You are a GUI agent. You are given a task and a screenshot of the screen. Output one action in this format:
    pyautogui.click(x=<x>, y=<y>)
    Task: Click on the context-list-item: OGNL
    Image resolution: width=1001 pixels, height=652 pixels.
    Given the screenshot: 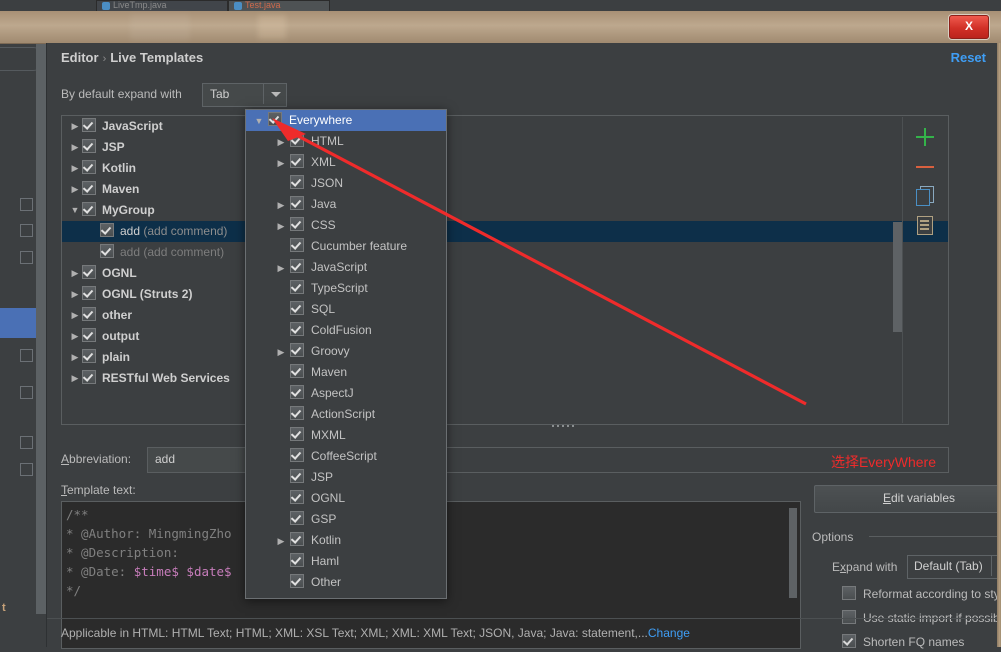 What is the action you would take?
    pyautogui.click(x=346, y=498)
    